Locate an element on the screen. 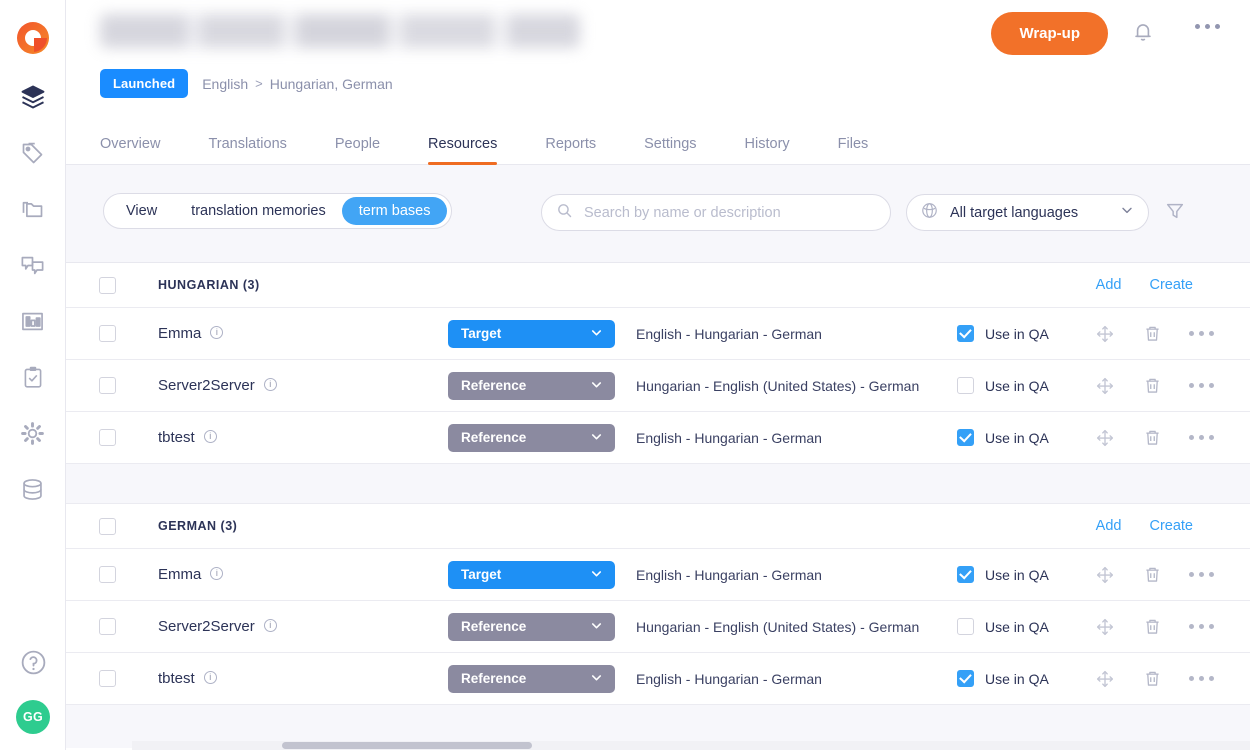 The width and height of the screenshot is (1250, 750). tab-settings: Settings is located at coordinates (670, 150).